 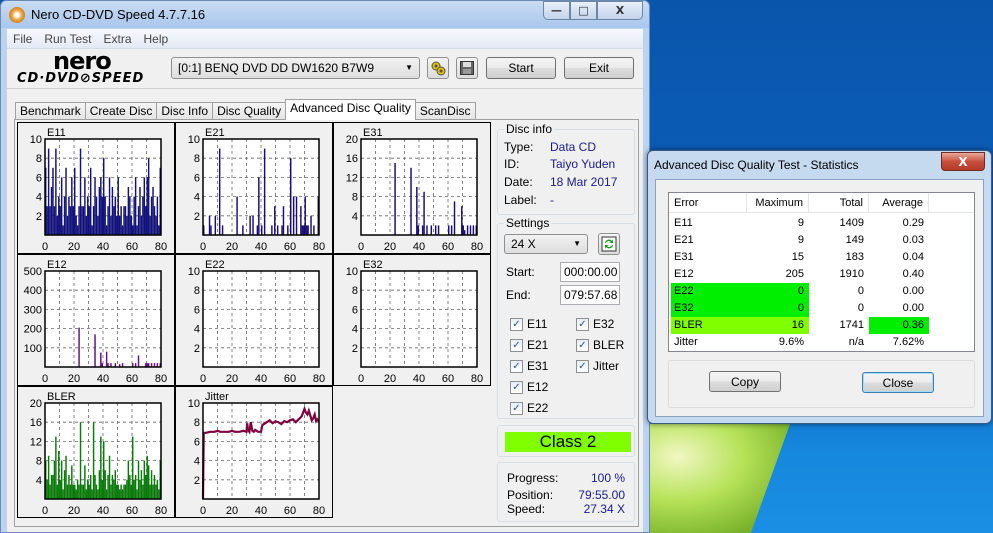 What do you see at coordinates (96, 188) in the screenshot?
I see `chart-e11: E11 2 4 6 8 10 0 20 40 60 80` at bounding box center [96, 188].